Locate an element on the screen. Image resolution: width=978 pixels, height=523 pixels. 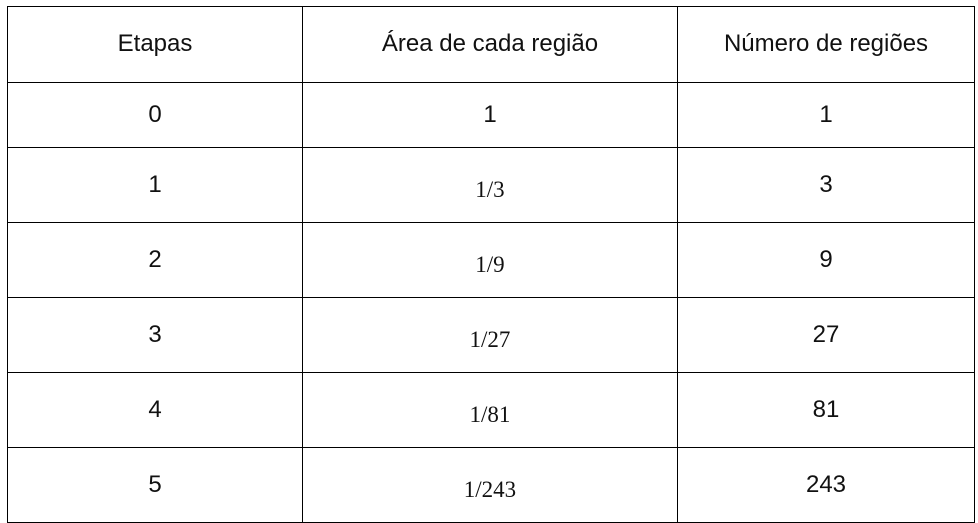
cell-area: 1/27 is located at coordinates (490, 335).